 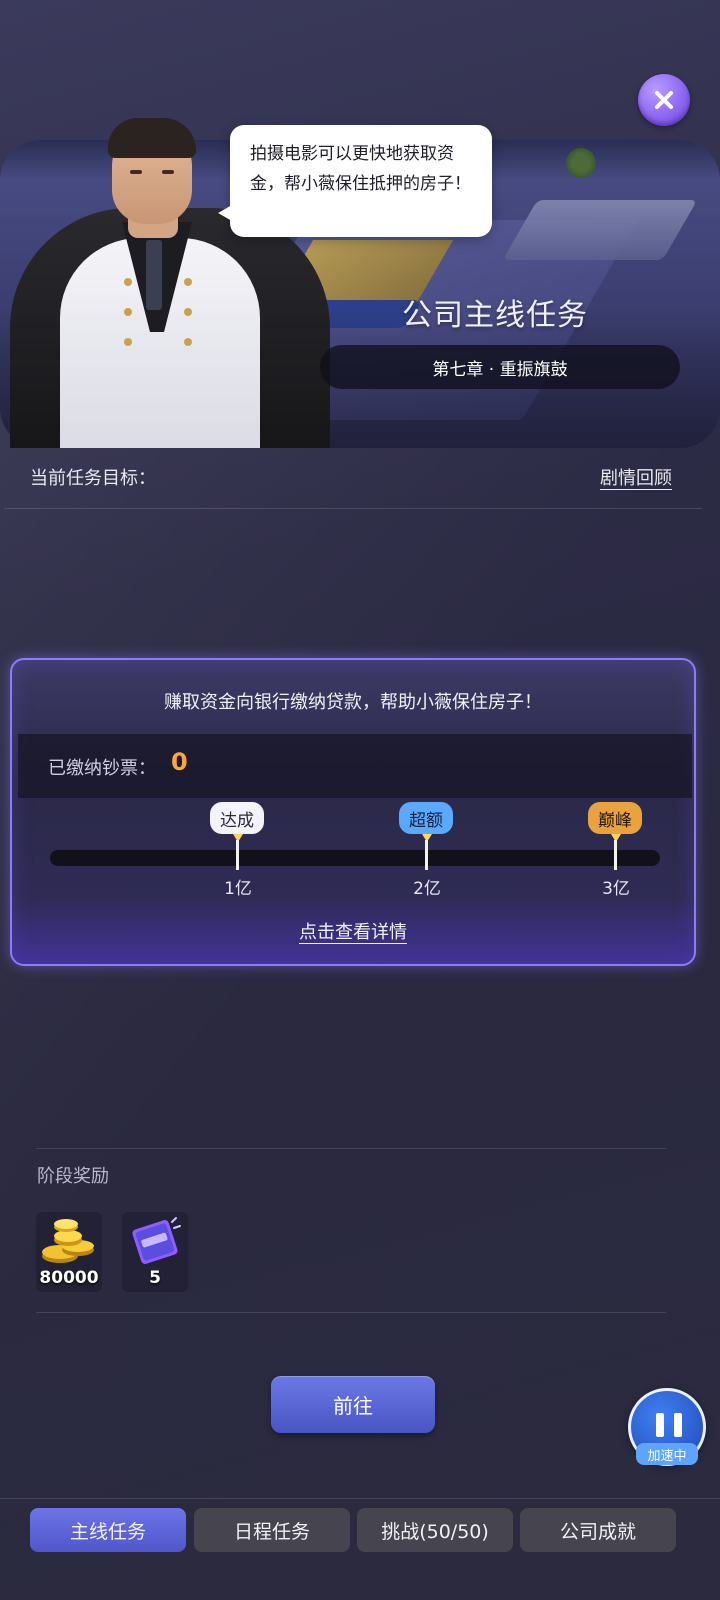 I want to click on milestone-tag-exceed: 超额, so click(x=426, y=818).